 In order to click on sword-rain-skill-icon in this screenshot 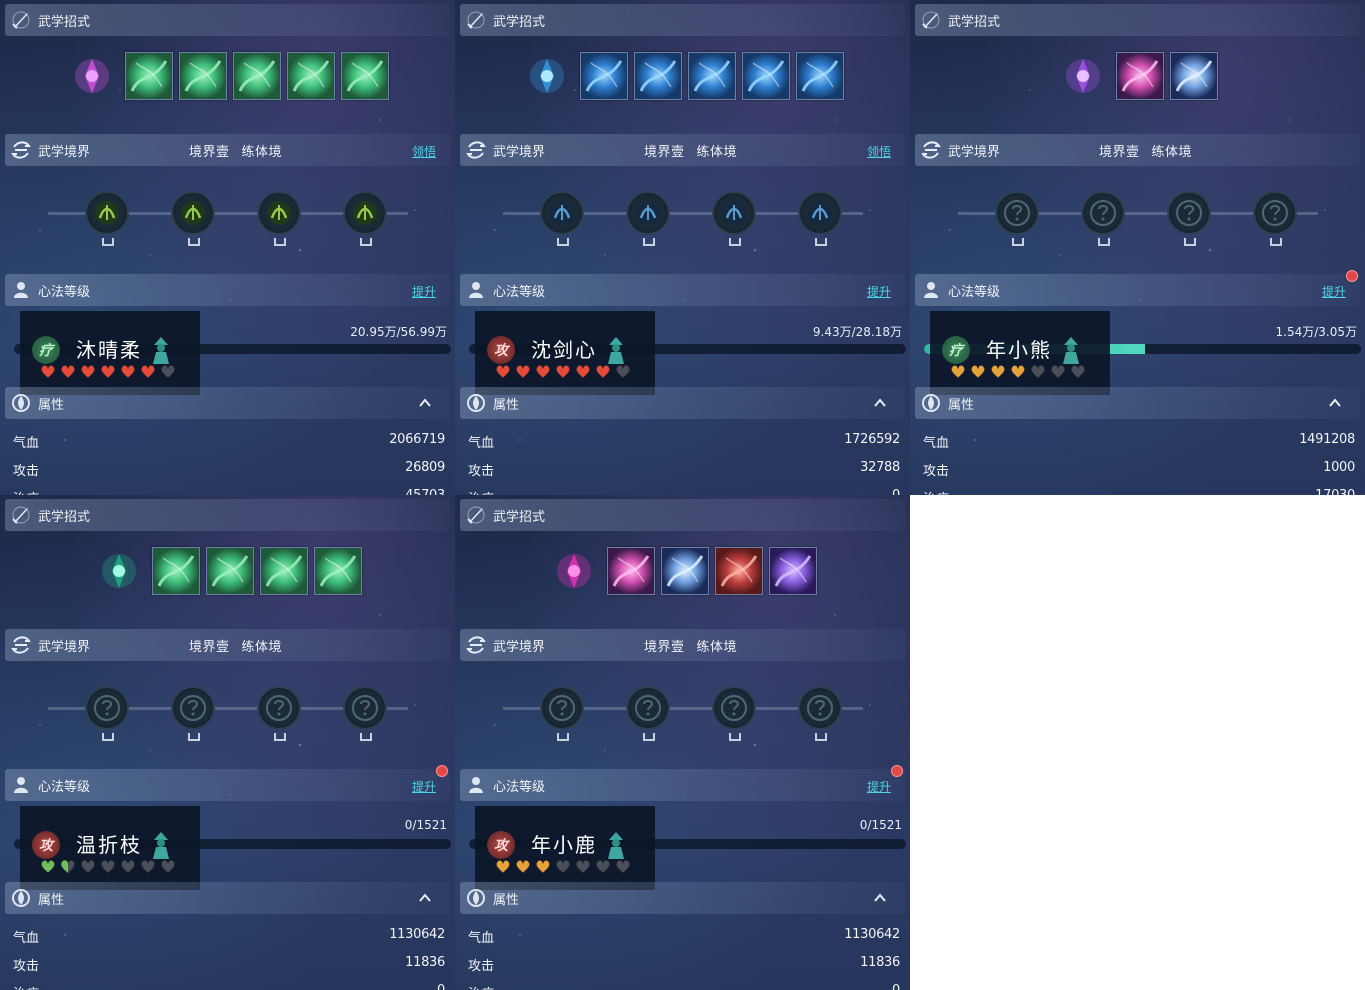, I will do `click(603, 76)`.